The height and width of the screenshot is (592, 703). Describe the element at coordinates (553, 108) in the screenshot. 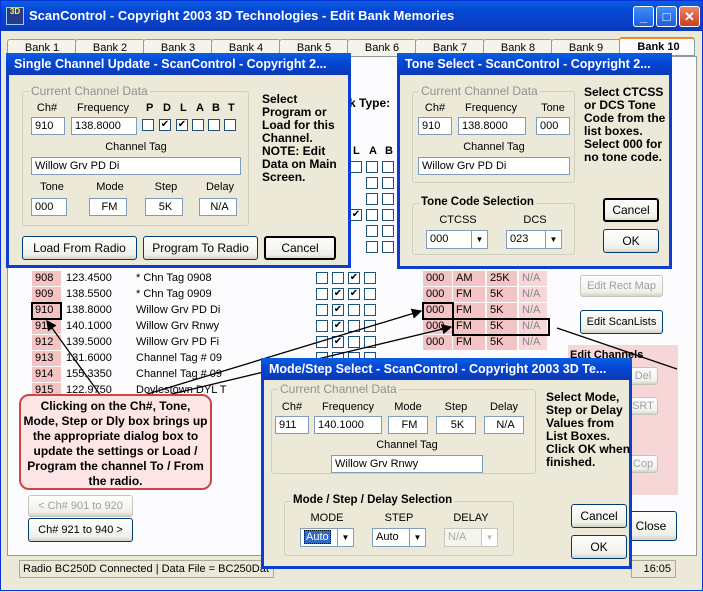

I see `tone-tone-label: Tone` at that location.